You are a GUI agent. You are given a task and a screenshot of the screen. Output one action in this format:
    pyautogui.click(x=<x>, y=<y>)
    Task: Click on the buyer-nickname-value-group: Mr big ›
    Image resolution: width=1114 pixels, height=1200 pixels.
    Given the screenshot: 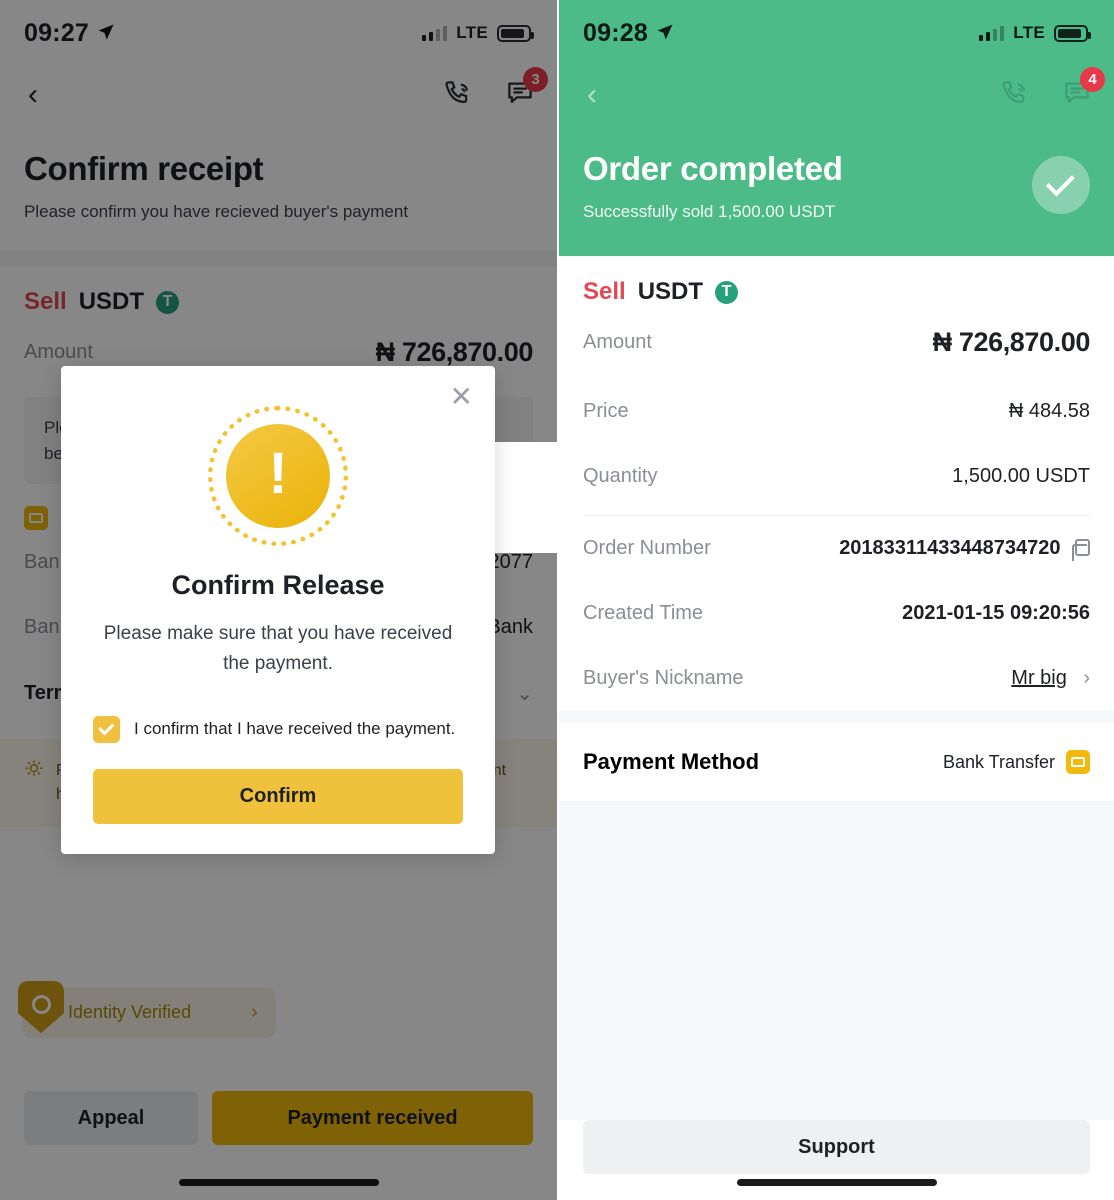 What is the action you would take?
    pyautogui.click(x=1050, y=678)
    